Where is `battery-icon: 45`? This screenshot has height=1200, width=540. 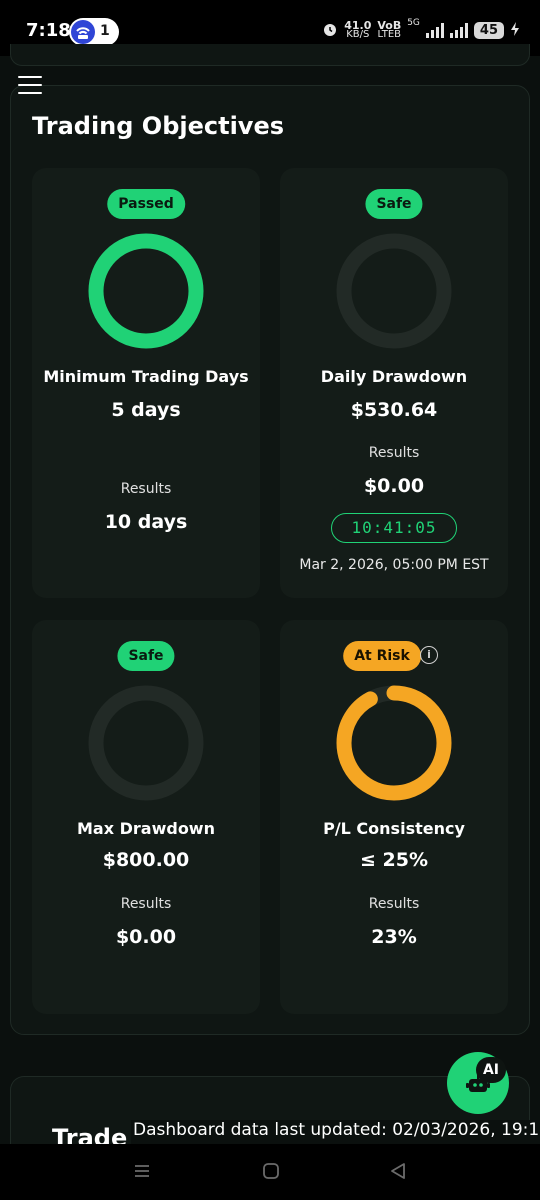
battery-icon: 45 is located at coordinates (488, 30).